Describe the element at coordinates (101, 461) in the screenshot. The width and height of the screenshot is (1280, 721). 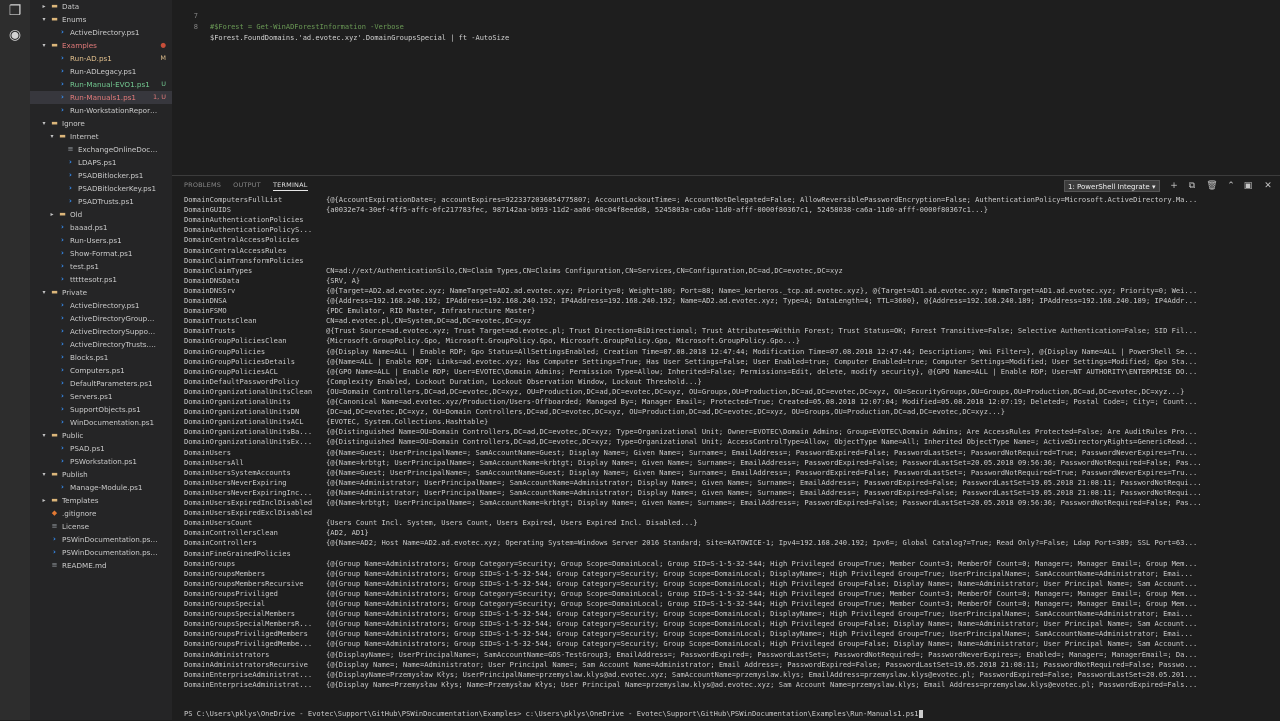
I see `explorer-file: › PSWorkstation.ps1` at that location.